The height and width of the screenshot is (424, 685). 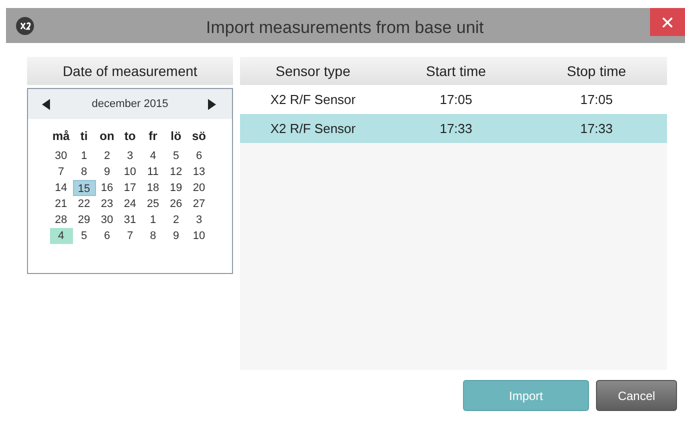 What do you see at coordinates (130, 188) in the screenshot?
I see `calendar-day: 17` at bounding box center [130, 188].